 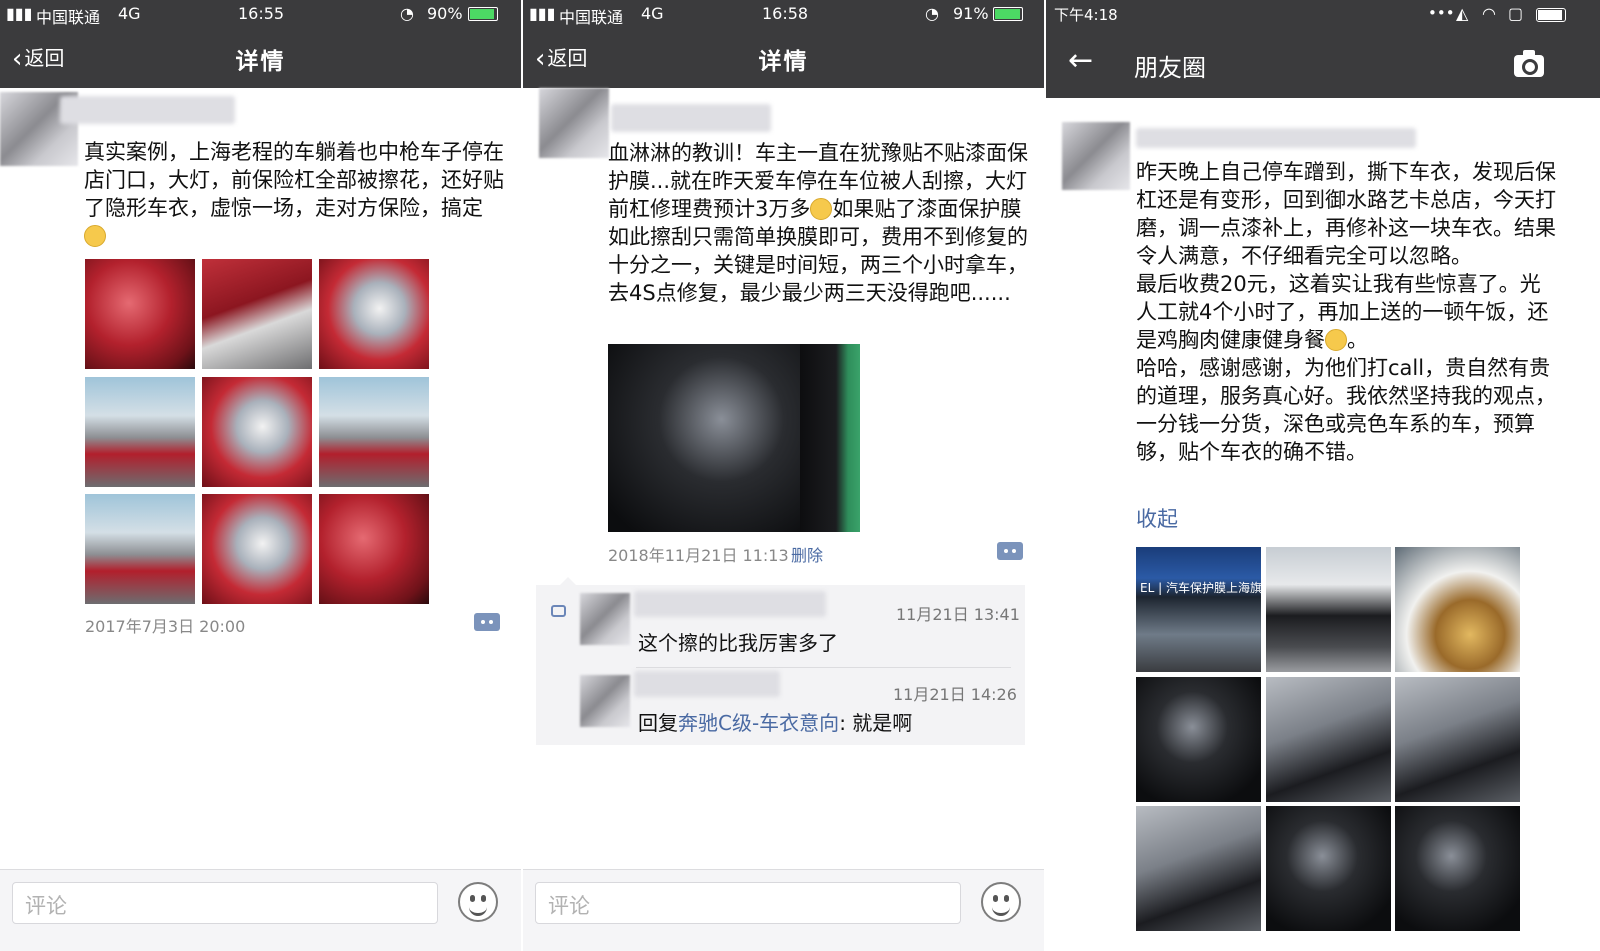 I want to click on laughing-emoji-icon, so click(x=95, y=236).